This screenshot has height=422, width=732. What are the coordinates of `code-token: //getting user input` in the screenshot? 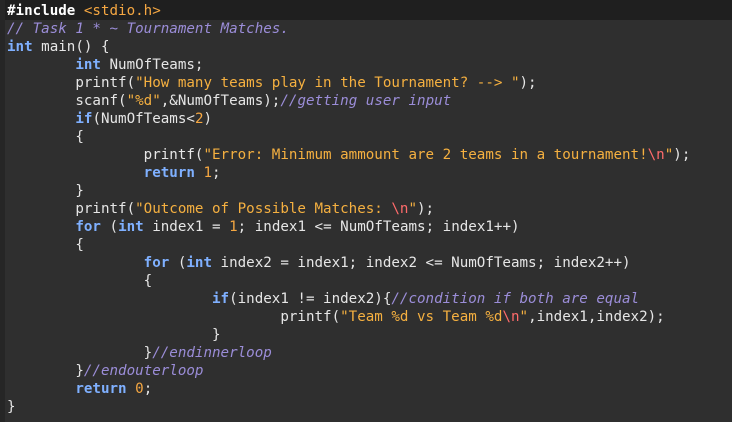 It's located at (366, 101).